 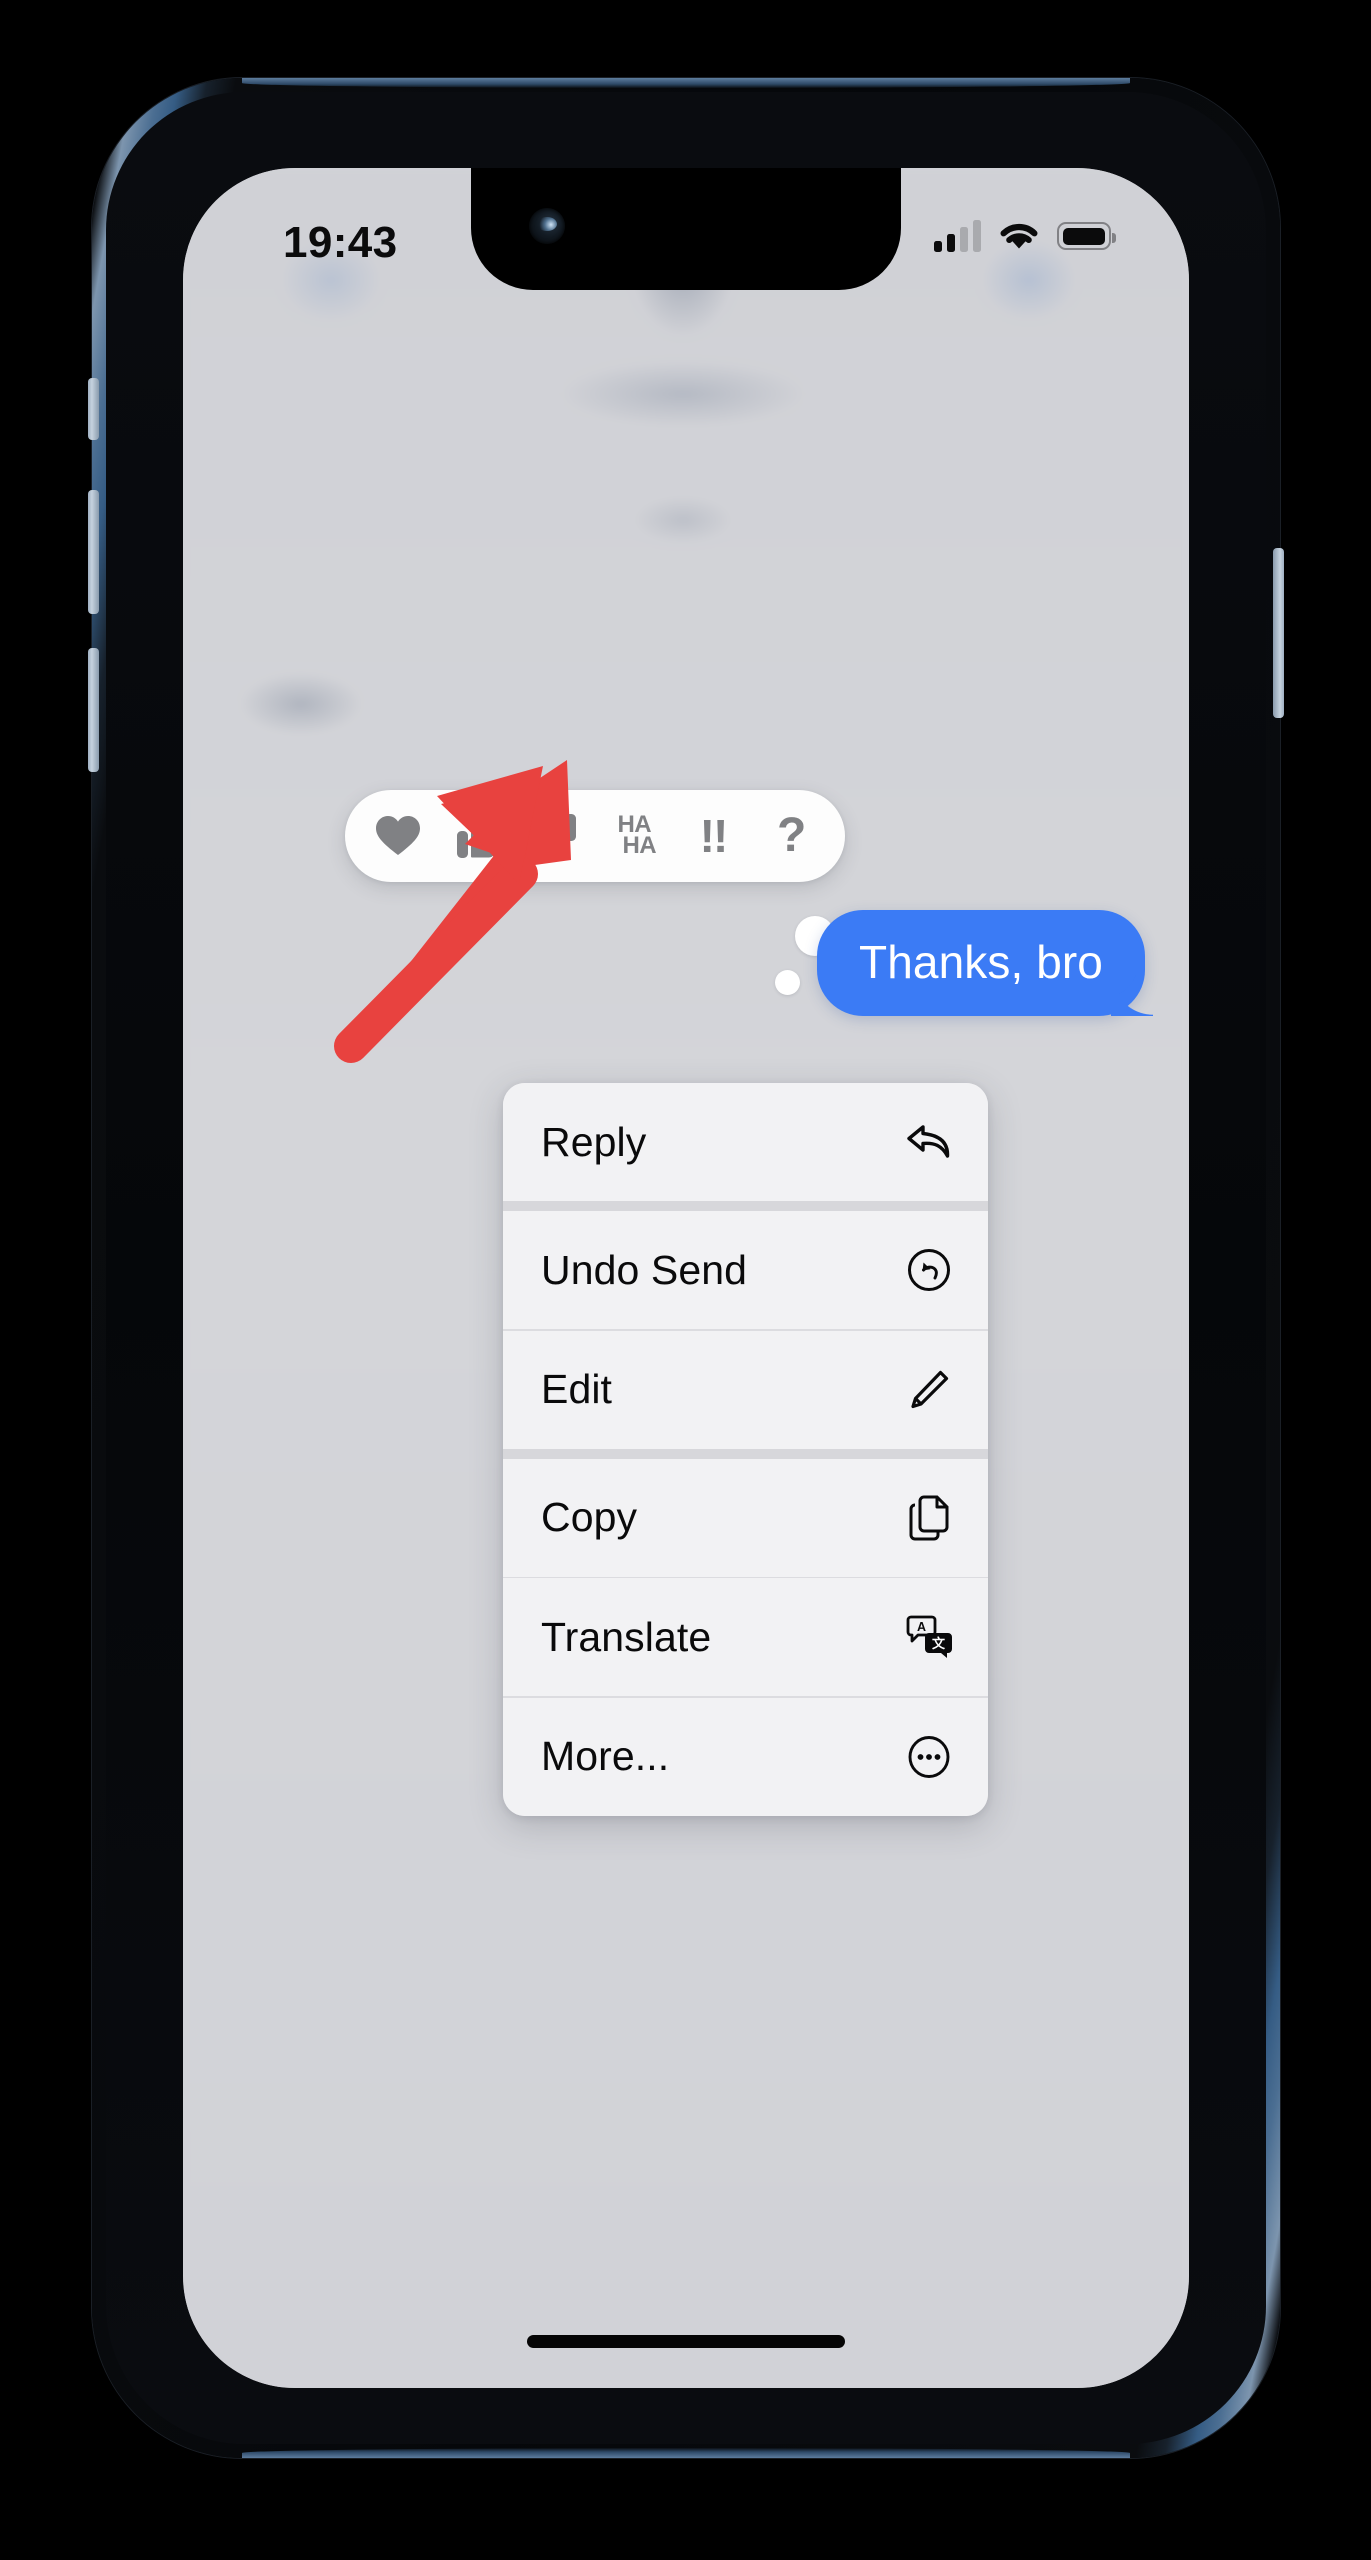 I want to click on volume-down-button, so click(x=93, y=710).